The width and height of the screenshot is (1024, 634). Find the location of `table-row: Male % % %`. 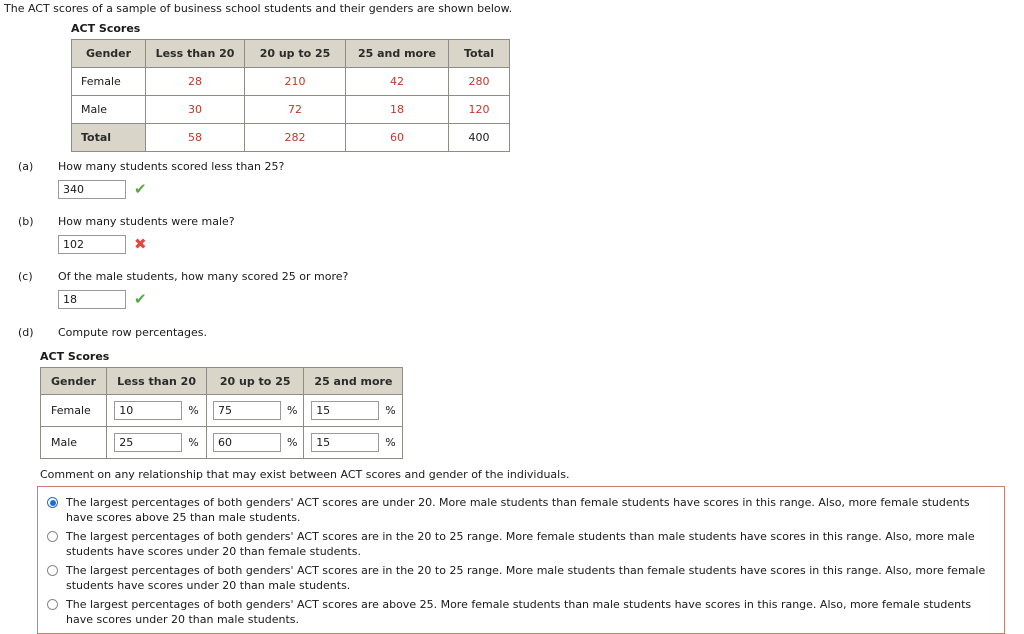

table-row: Male % % % is located at coordinates (221, 442).